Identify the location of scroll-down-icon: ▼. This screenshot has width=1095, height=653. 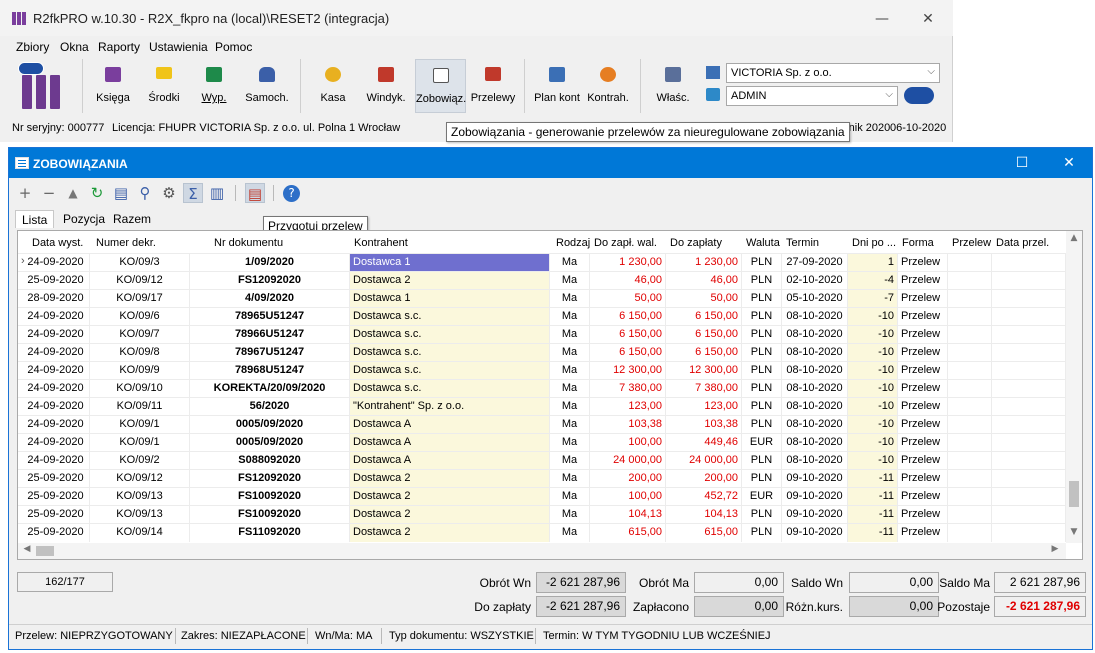
(1074, 534).